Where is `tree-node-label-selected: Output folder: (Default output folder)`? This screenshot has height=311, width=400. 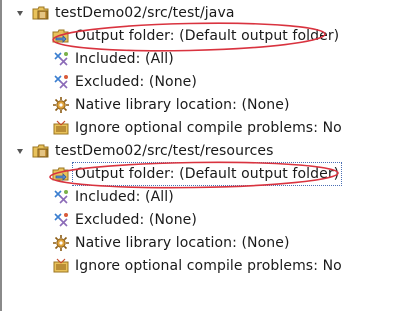
tree-node-label-selected: Output folder: (Default output folder) is located at coordinates (207, 174).